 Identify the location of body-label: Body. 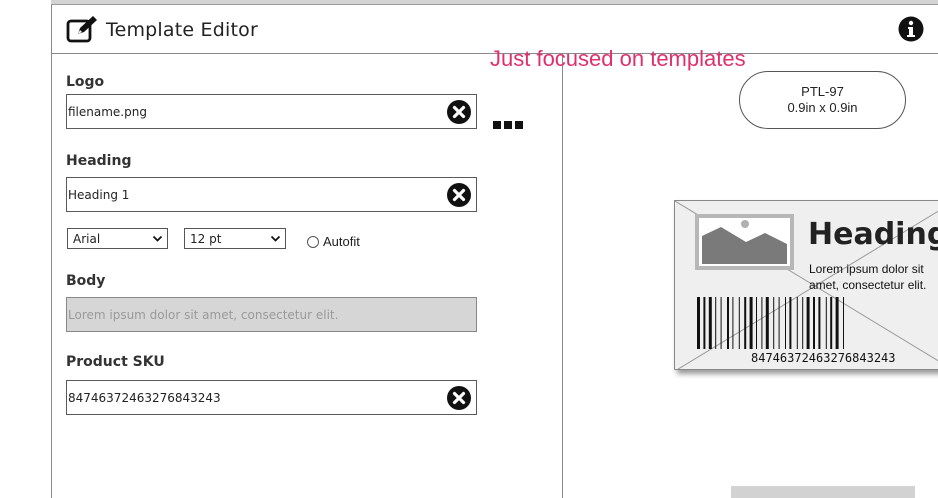
(86, 281).